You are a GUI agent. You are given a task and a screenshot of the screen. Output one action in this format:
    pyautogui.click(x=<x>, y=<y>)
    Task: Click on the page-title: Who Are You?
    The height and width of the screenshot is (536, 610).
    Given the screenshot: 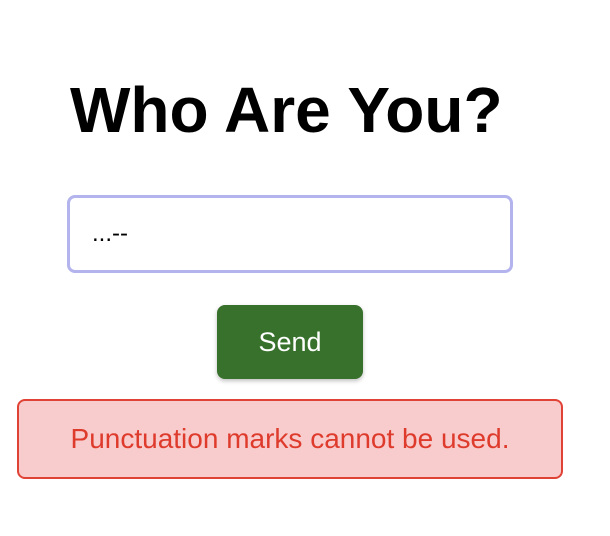 What is the action you would take?
    pyautogui.click(x=286, y=110)
    